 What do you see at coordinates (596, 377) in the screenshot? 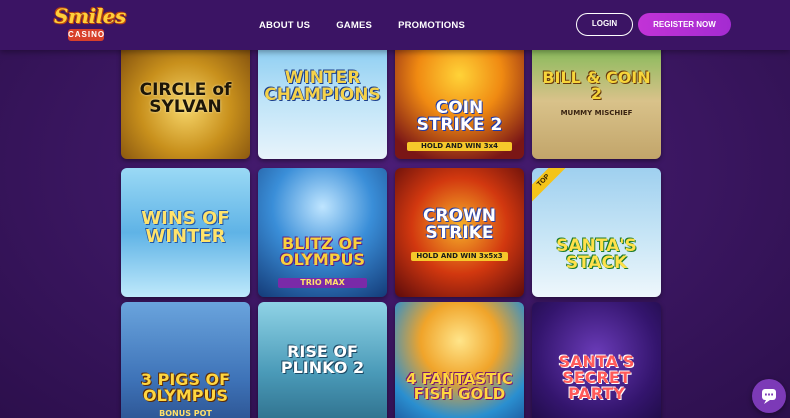
I see `game-title: SANTA'S SECRET PARTY` at bounding box center [596, 377].